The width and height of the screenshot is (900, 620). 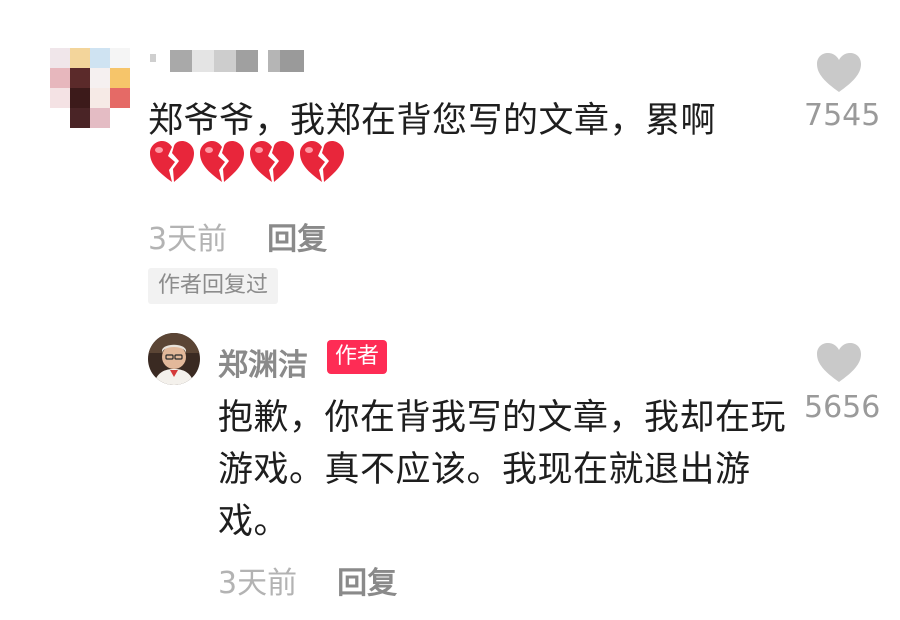 What do you see at coordinates (842, 407) in the screenshot?
I see `reply-like-count: 5656` at bounding box center [842, 407].